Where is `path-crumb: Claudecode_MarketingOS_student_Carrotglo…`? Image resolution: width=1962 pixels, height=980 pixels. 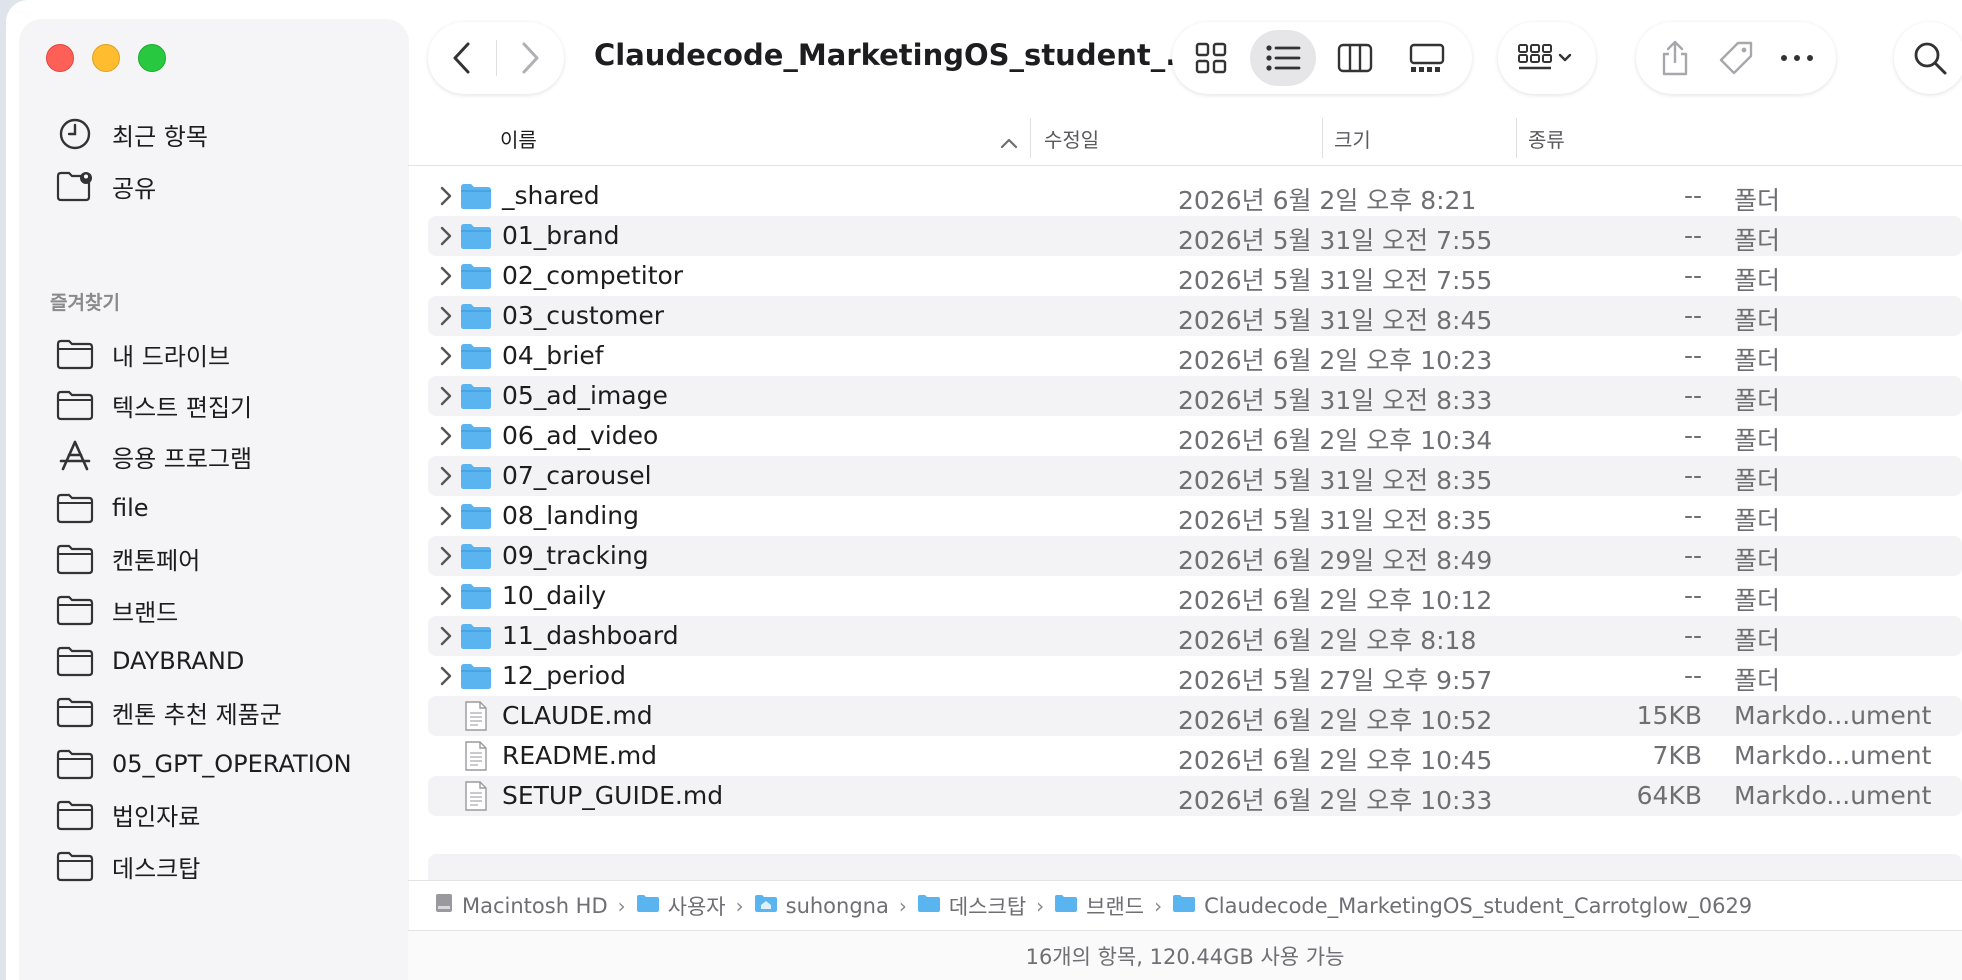 path-crumb: Claudecode_MarketingOS_student_Carrotglo… is located at coordinates (1462, 905).